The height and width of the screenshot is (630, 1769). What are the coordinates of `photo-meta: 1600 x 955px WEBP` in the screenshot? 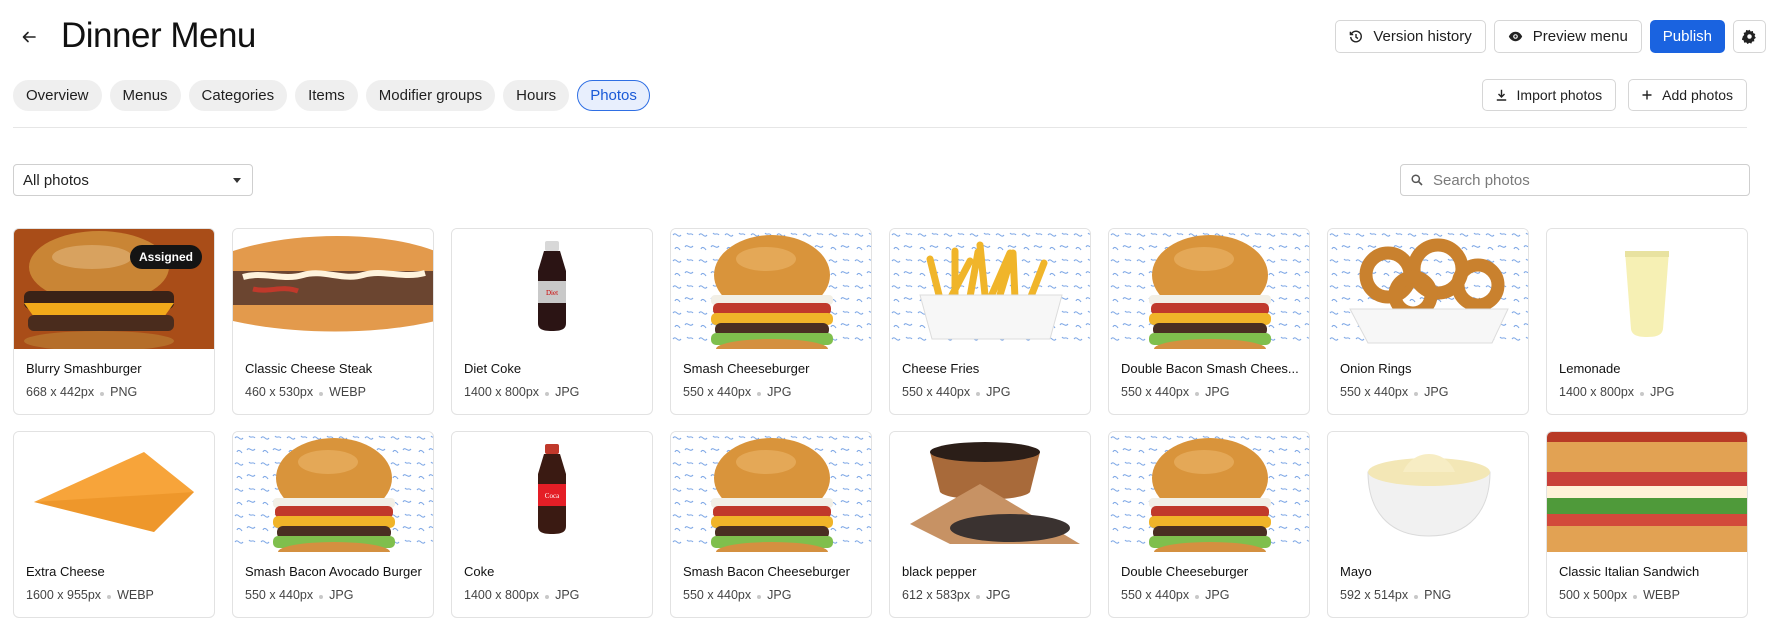 It's located at (90, 595).